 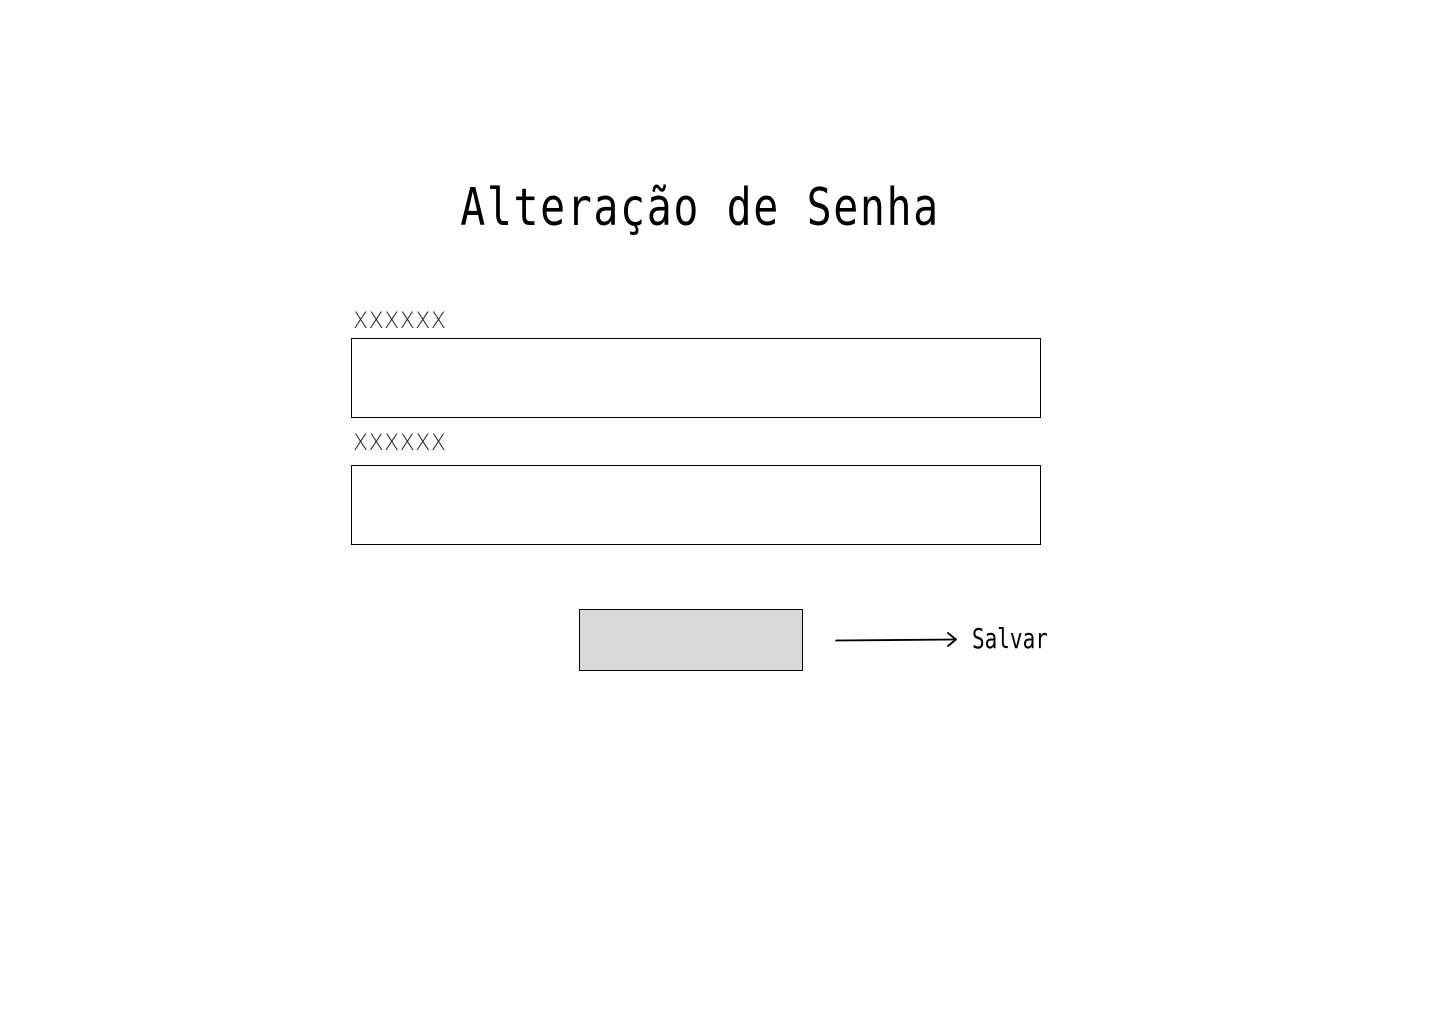 I want to click on field-label-1: XXXXXX, so click(x=400, y=321).